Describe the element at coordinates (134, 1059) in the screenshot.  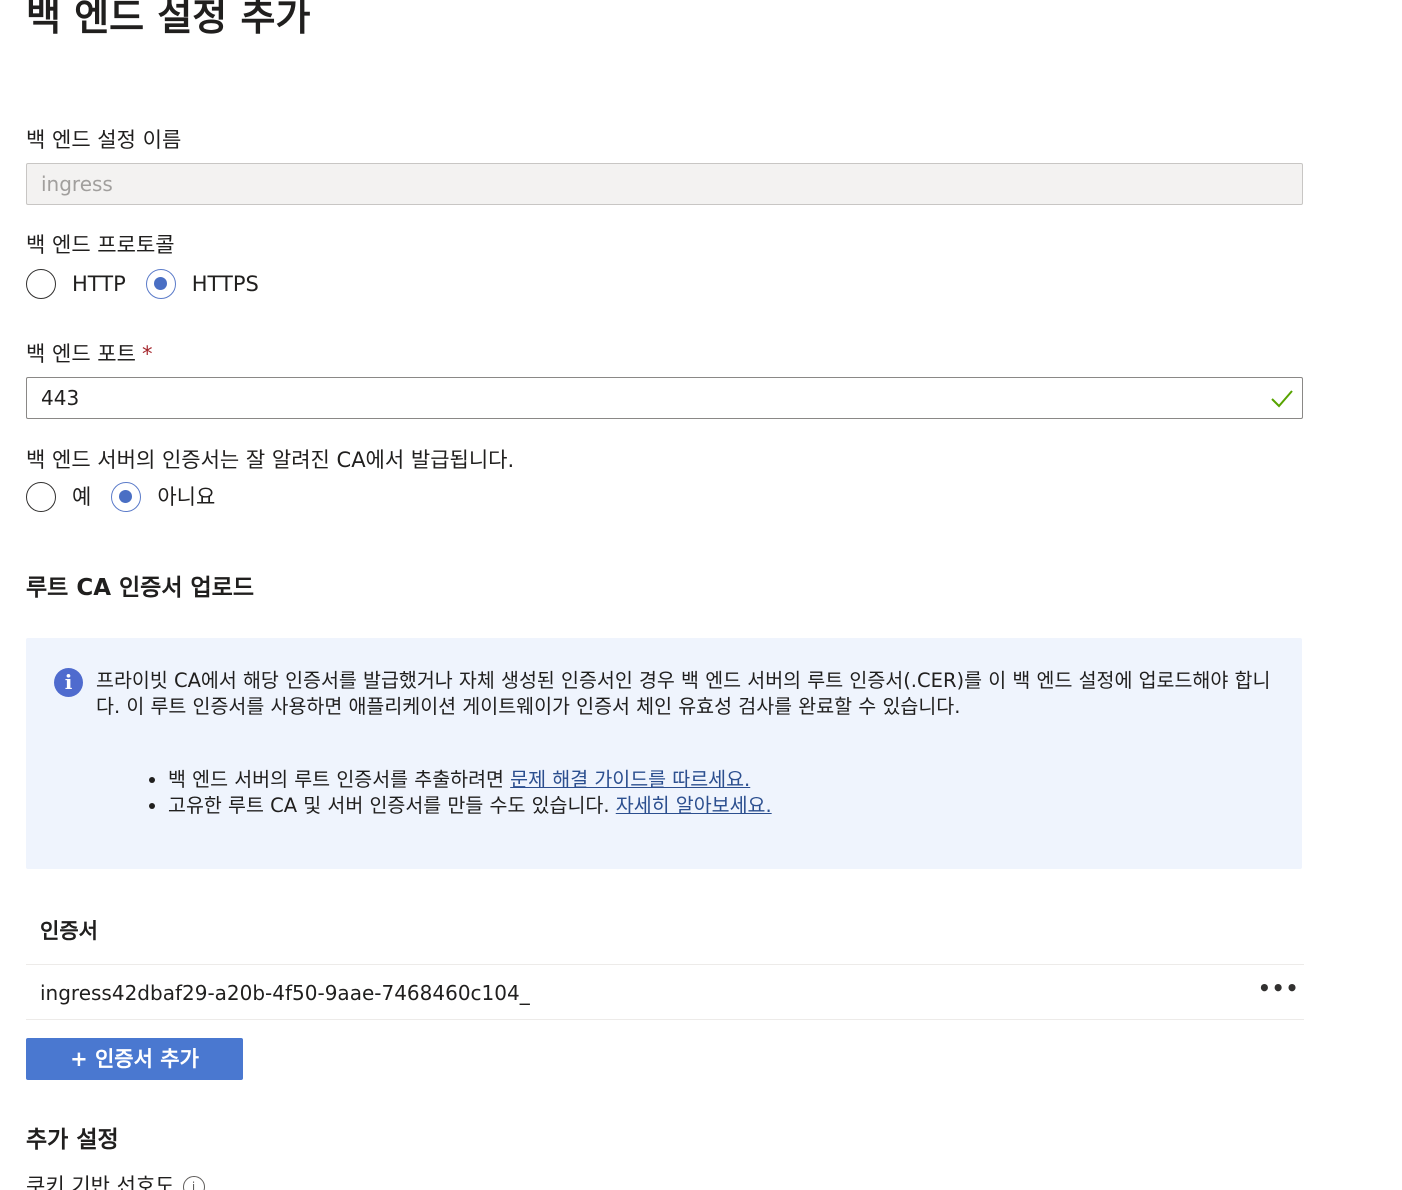
I see `add-certificate-button: + 인증서 추가` at that location.